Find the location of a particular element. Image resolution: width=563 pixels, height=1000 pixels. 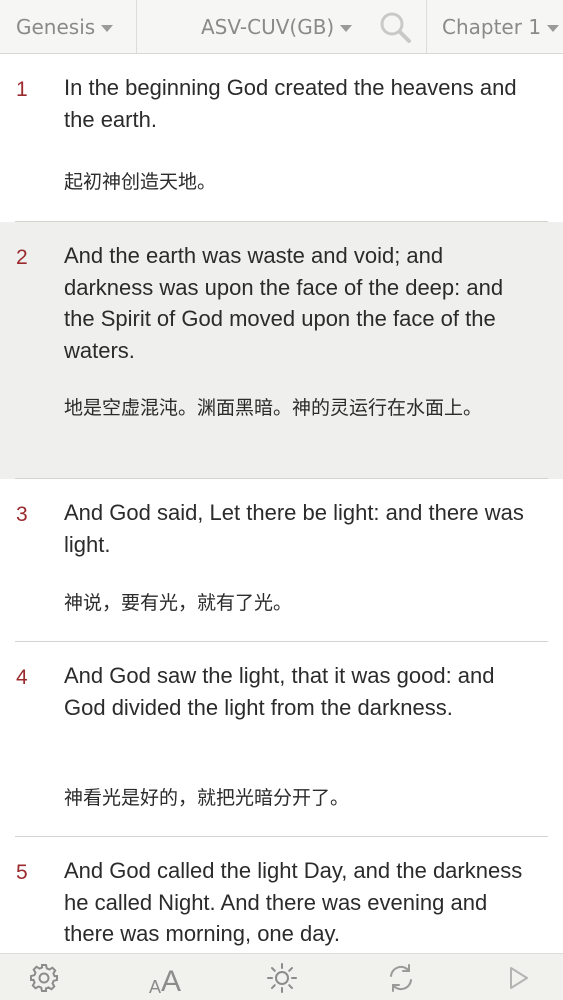

chapter-label: Chapter 1 is located at coordinates (492, 26).